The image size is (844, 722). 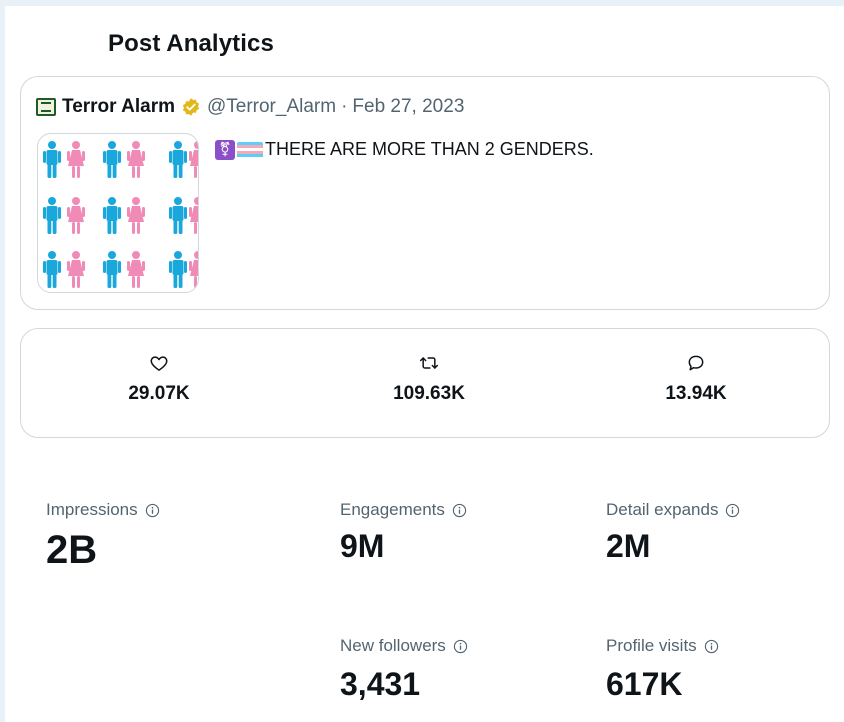 What do you see at coordinates (696, 363) in the screenshot?
I see `reply-icon` at bounding box center [696, 363].